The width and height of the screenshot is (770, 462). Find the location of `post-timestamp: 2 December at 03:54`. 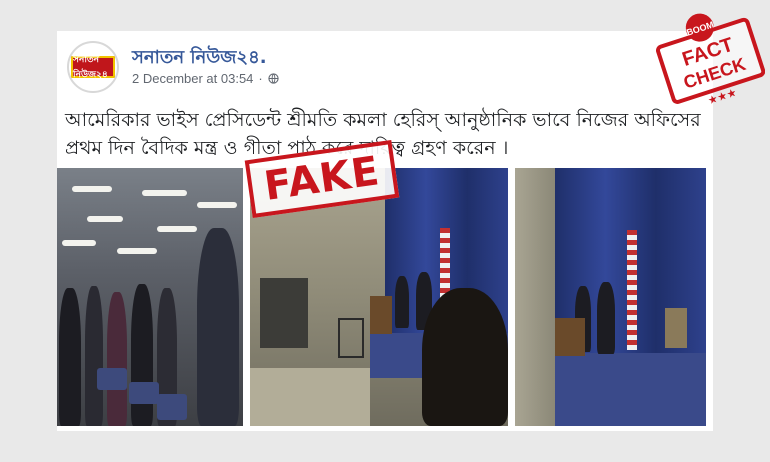

post-timestamp: 2 December at 03:54 is located at coordinates (192, 78).